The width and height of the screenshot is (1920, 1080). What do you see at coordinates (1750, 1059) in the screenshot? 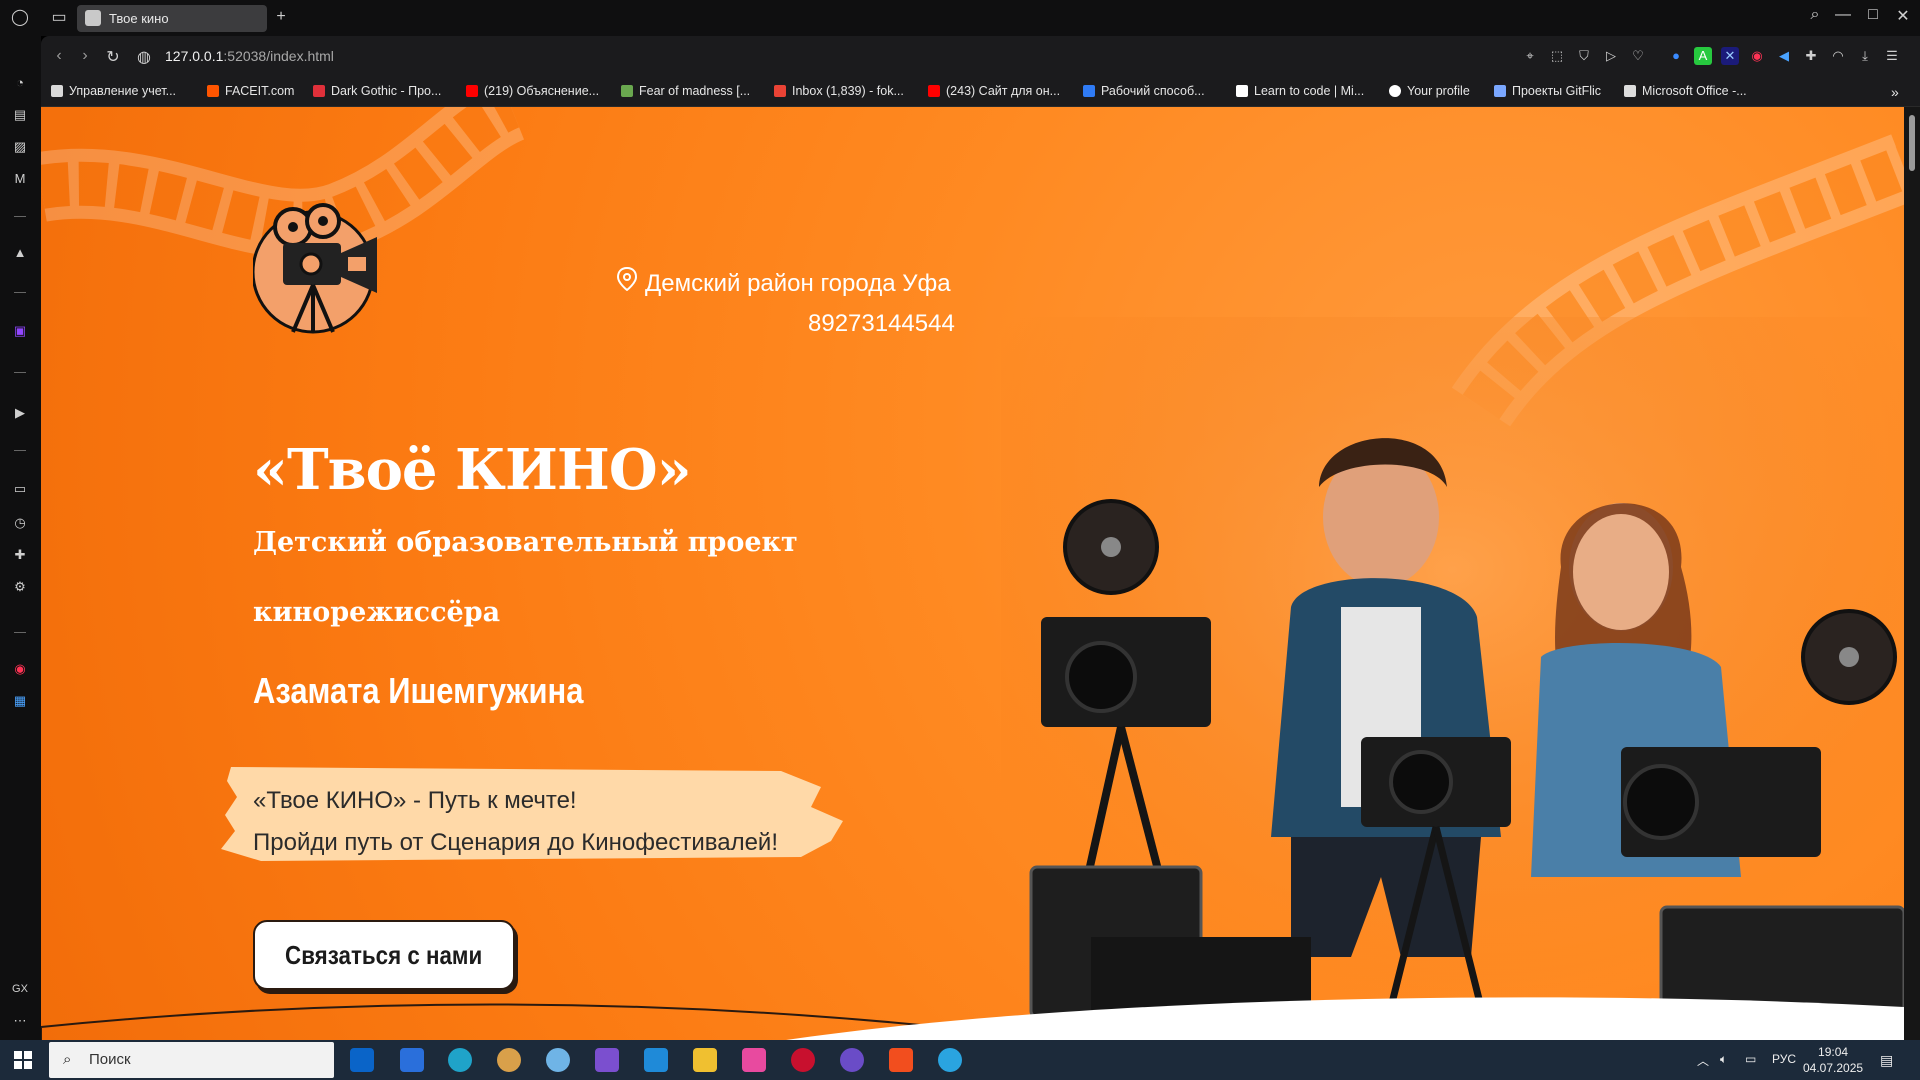
I see `network-icon: ▭` at bounding box center [1750, 1059].